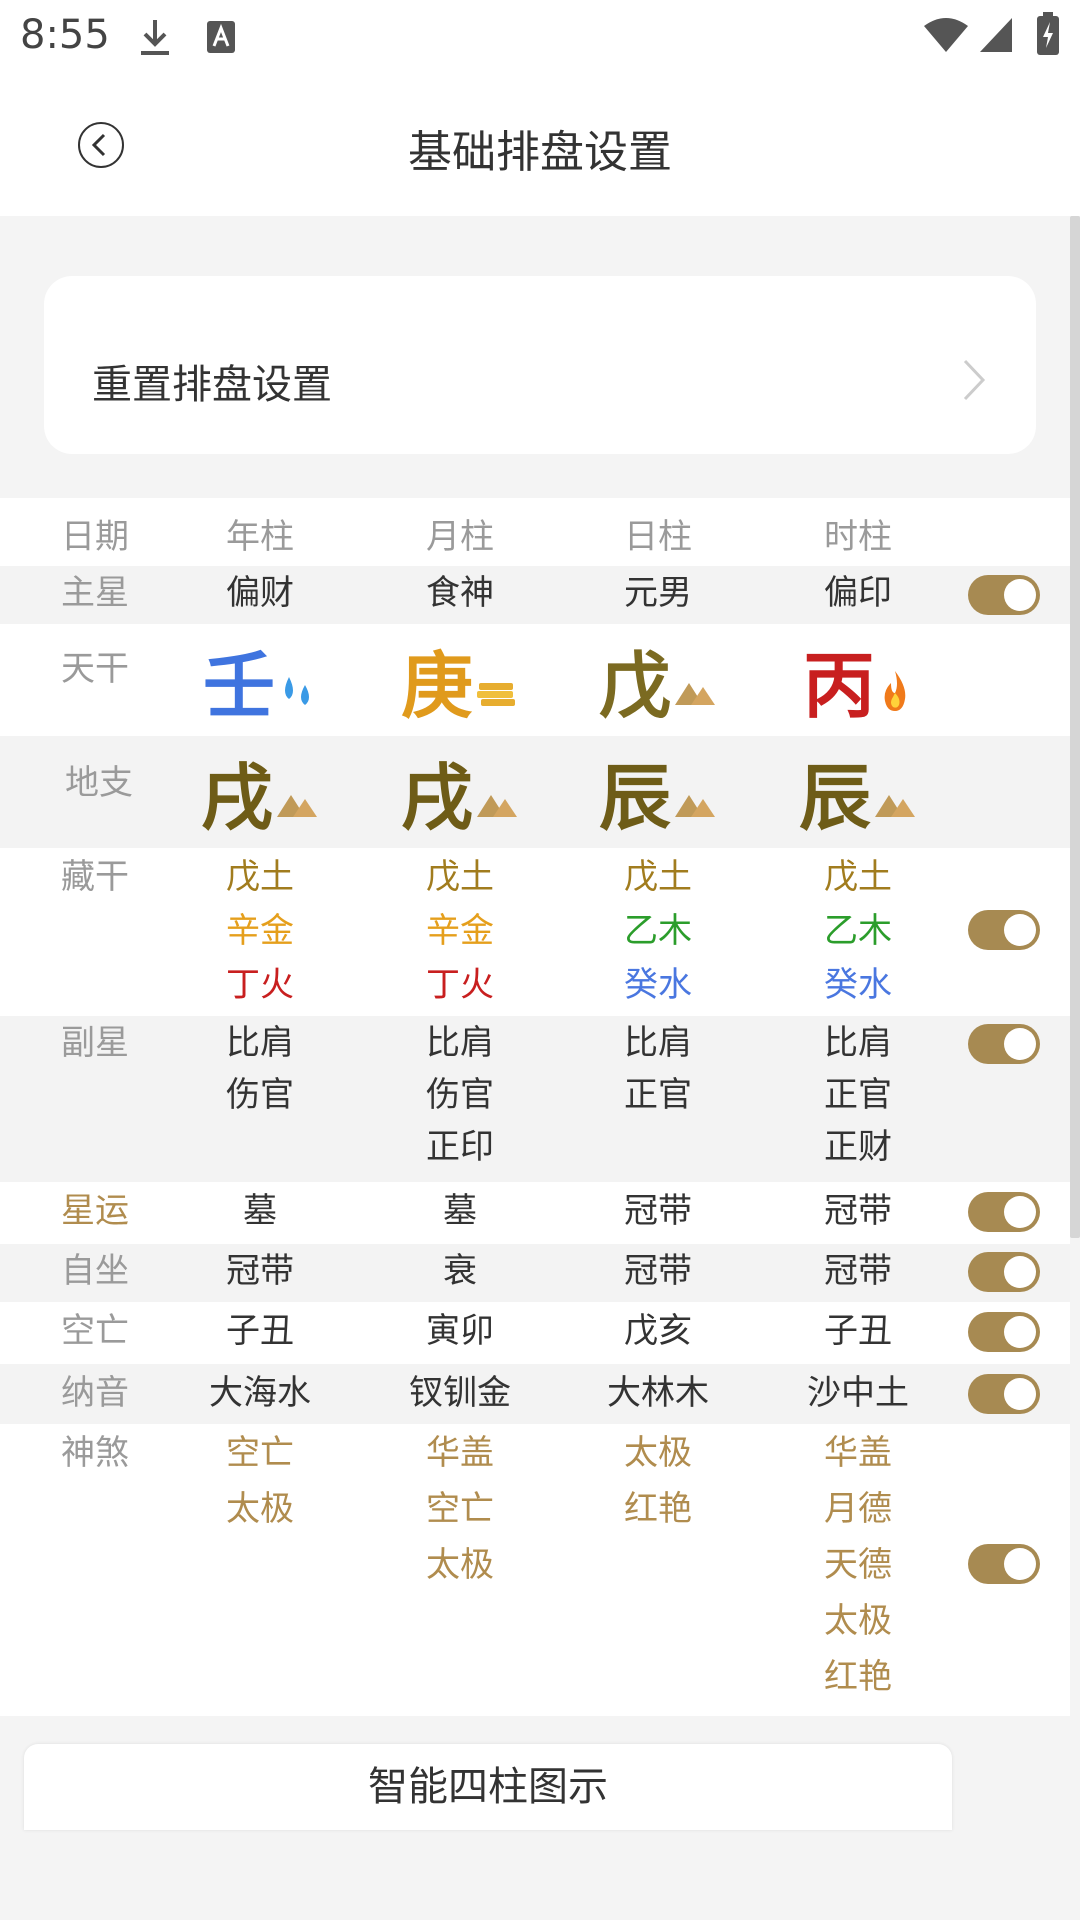 This screenshot has width=1080, height=1920. I want to click on row-heavenly-stem: 天干 壬 庚 戊 丙, so click(535, 680).